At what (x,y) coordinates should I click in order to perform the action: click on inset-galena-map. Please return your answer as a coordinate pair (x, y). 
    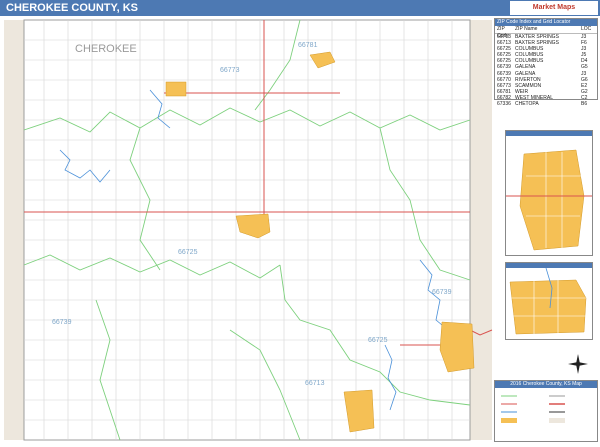
    Looking at the image, I should click on (549, 303).